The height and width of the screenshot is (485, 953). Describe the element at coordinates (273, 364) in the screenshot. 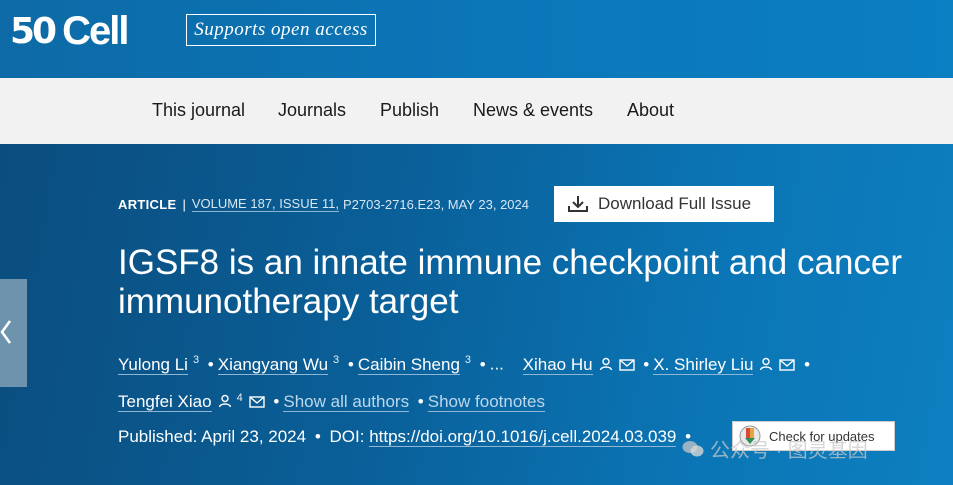

I see `author-link: Xiangyang Wu` at that location.